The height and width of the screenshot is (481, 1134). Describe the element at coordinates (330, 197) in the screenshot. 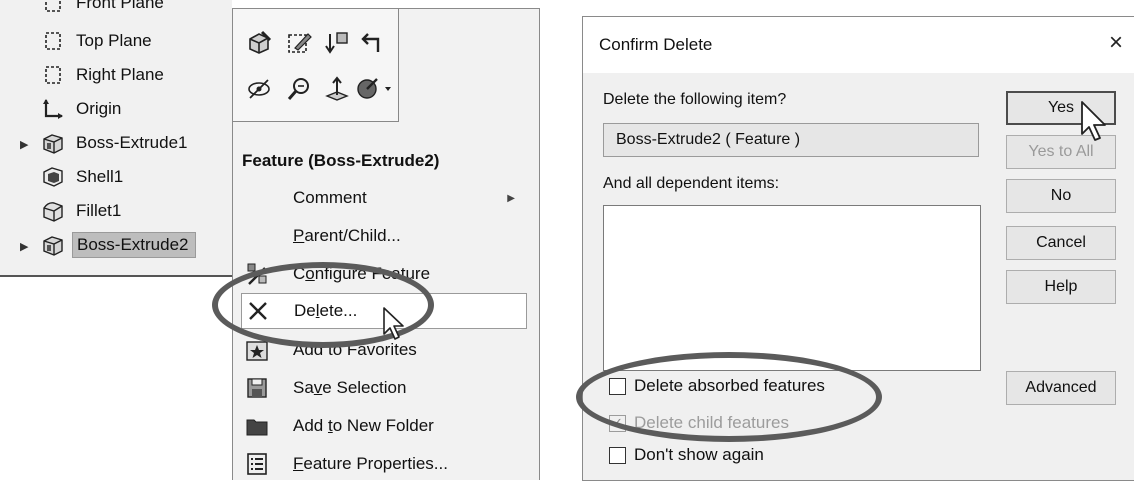

I see `menu-item-label: Comment` at that location.